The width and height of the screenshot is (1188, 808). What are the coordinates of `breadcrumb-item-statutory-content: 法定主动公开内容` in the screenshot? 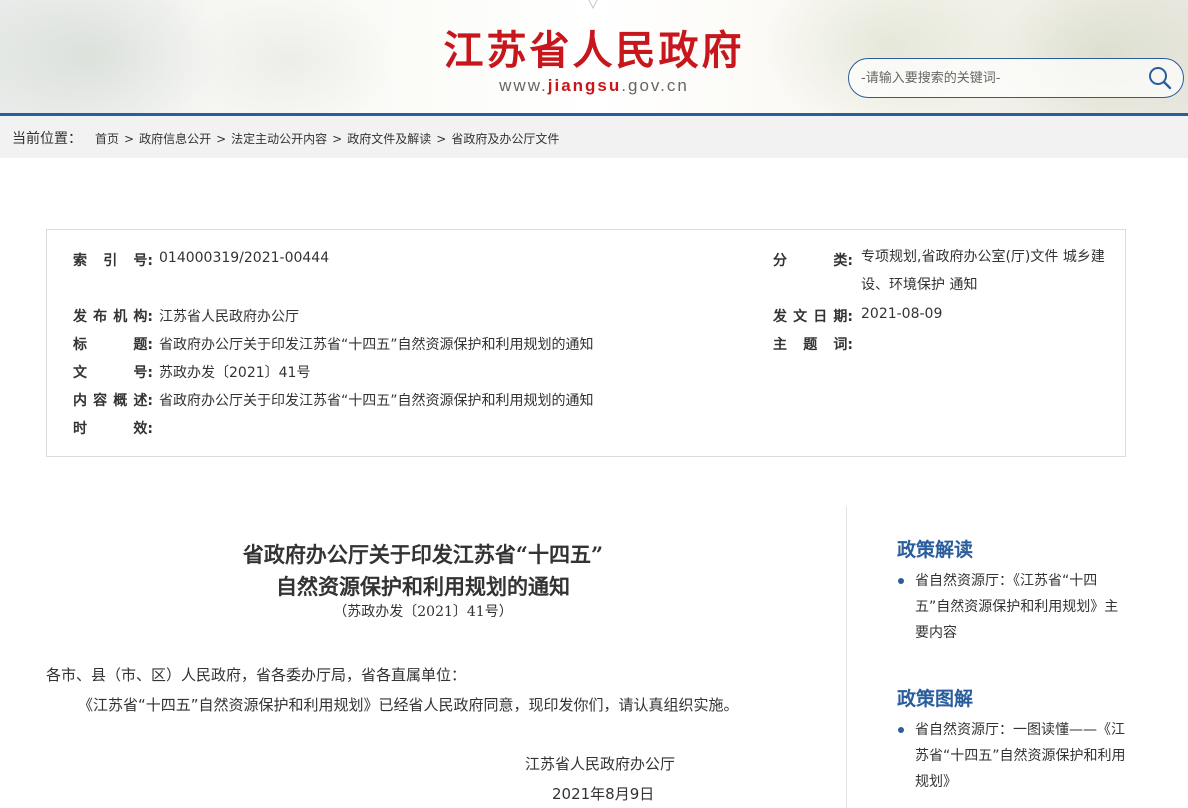 It's located at (279, 139).